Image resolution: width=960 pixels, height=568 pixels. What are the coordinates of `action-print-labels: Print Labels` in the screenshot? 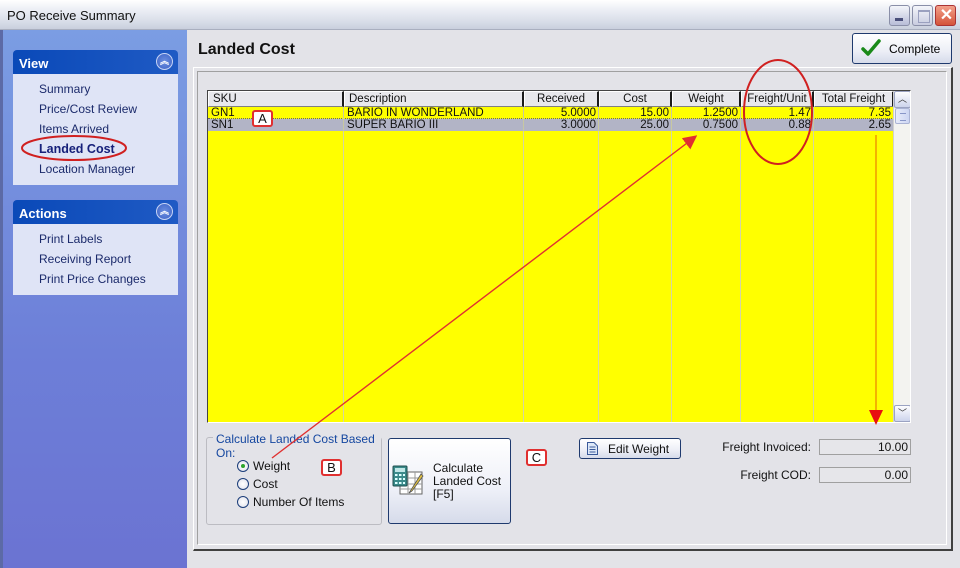 It's located at (108, 239).